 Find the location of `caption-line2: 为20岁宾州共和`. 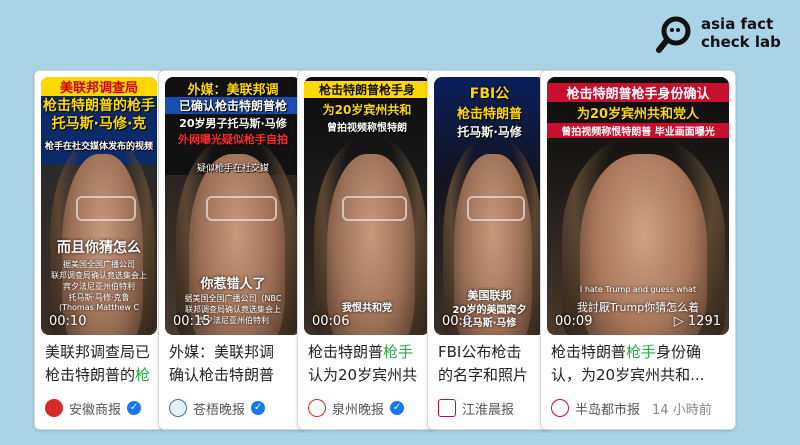

caption-line2: 为20岁宾州共和 is located at coordinates (367, 110).